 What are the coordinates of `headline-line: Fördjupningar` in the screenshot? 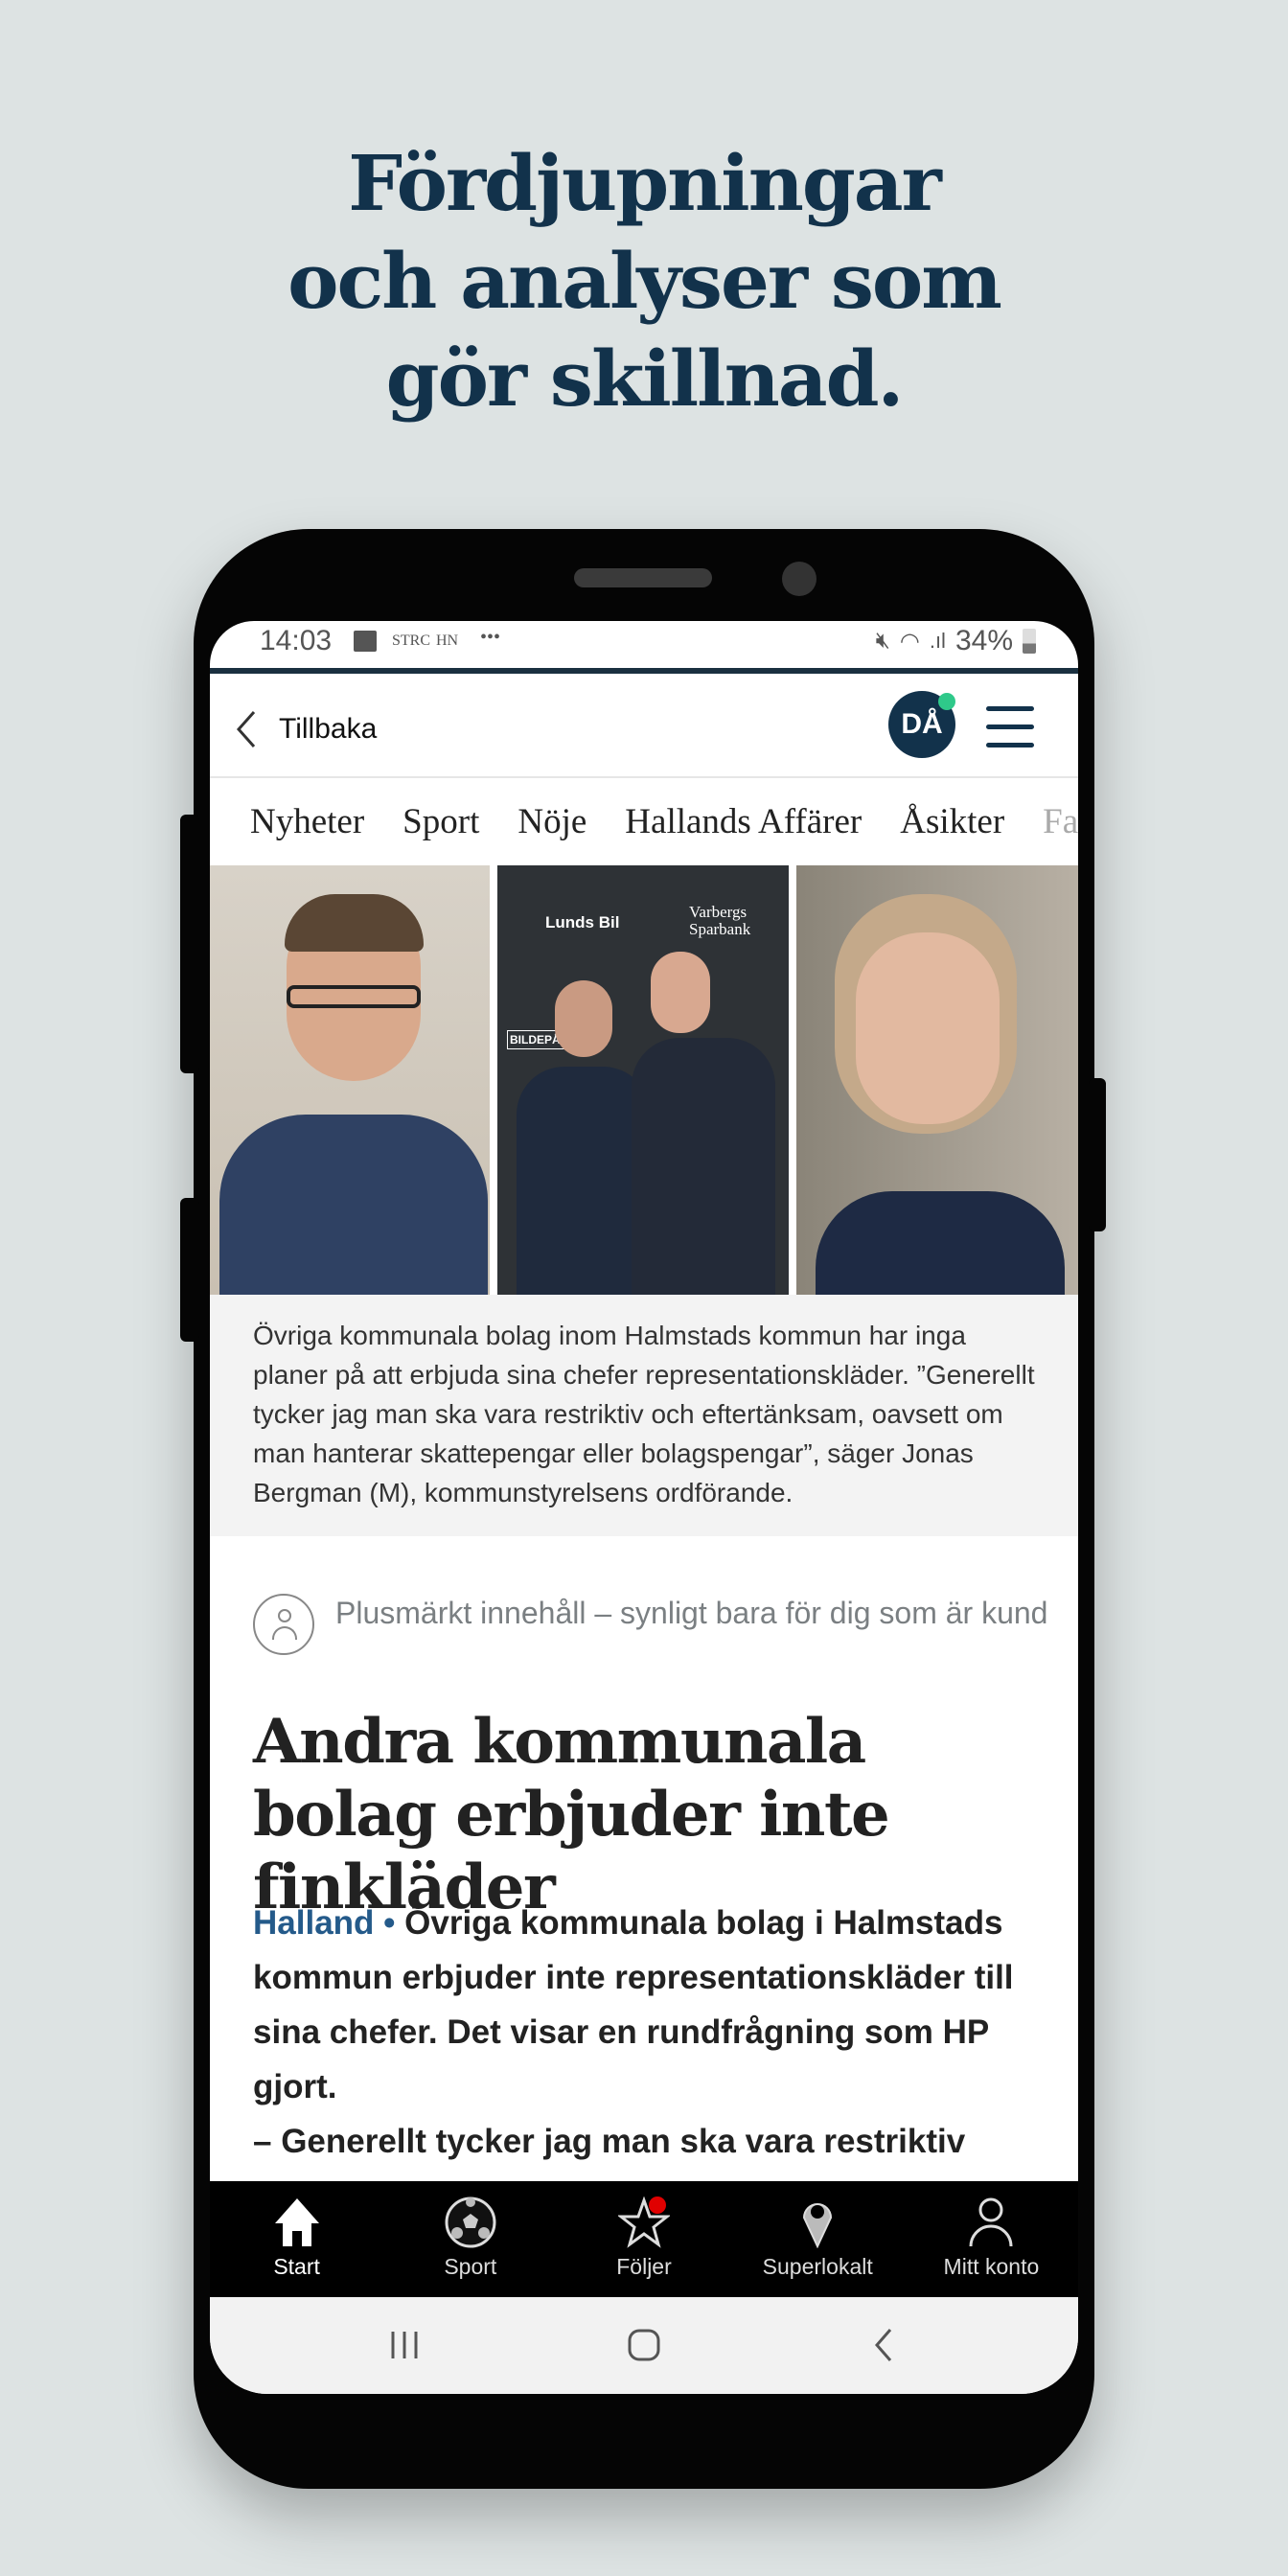 It's located at (645, 183).